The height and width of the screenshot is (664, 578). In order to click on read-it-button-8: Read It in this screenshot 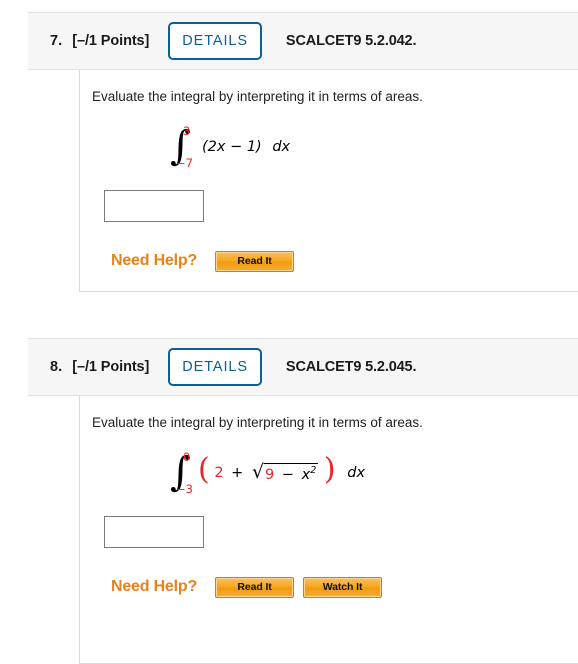, I will do `click(255, 587)`.